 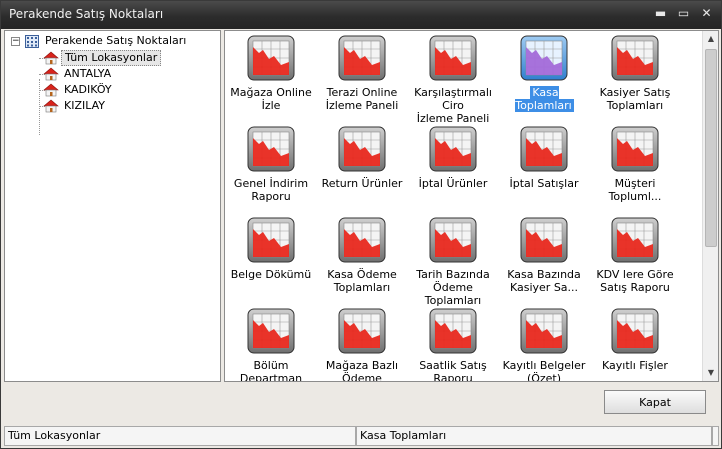 I want to click on status-report: Kasa Toplamları, so click(x=534, y=436).